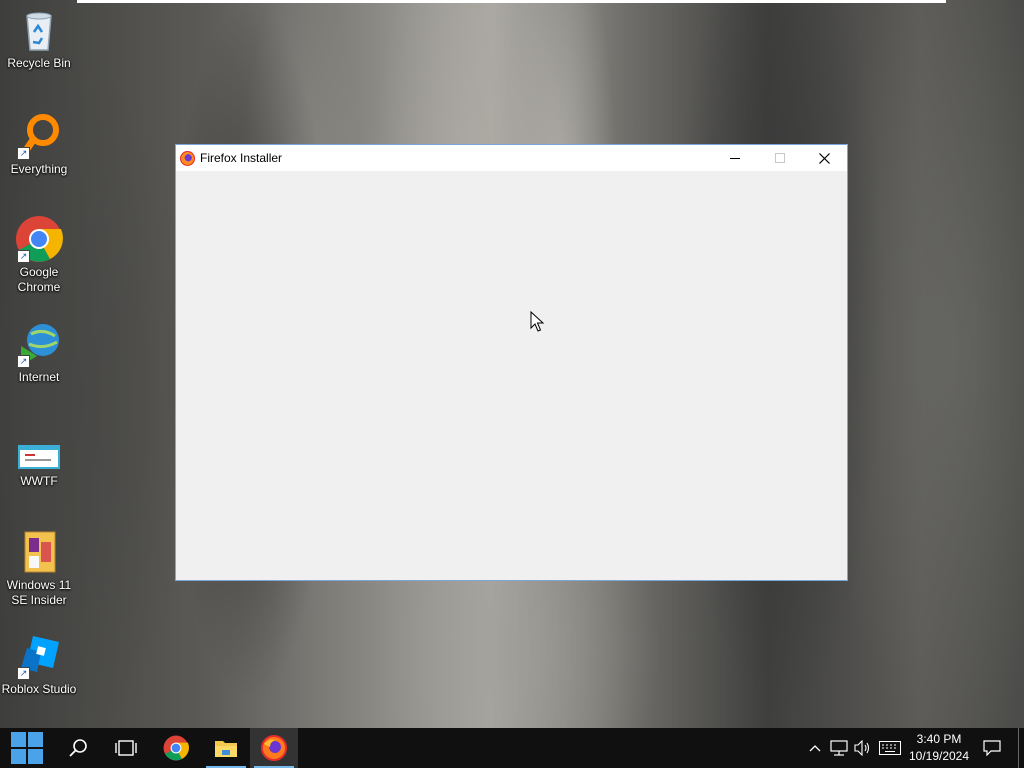 The height and width of the screenshot is (768, 1024). Describe the element at coordinates (241, 158) in the screenshot. I see `window-title: Firefox Installer` at that location.